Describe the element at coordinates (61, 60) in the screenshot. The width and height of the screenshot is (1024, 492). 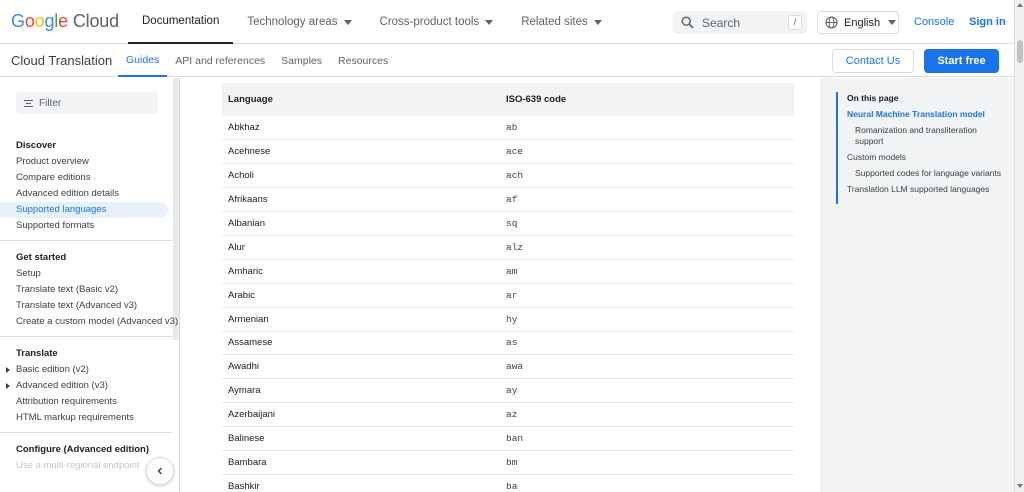
I see `product-title: Cloud Translation` at that location.